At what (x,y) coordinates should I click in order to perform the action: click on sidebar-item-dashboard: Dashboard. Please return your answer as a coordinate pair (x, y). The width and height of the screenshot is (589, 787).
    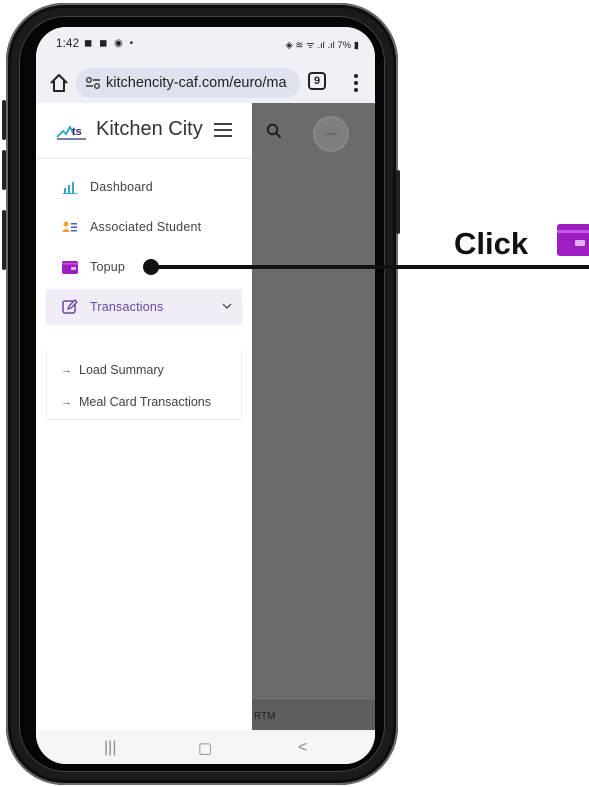
    Looking at the image, I should click on (144, 187).